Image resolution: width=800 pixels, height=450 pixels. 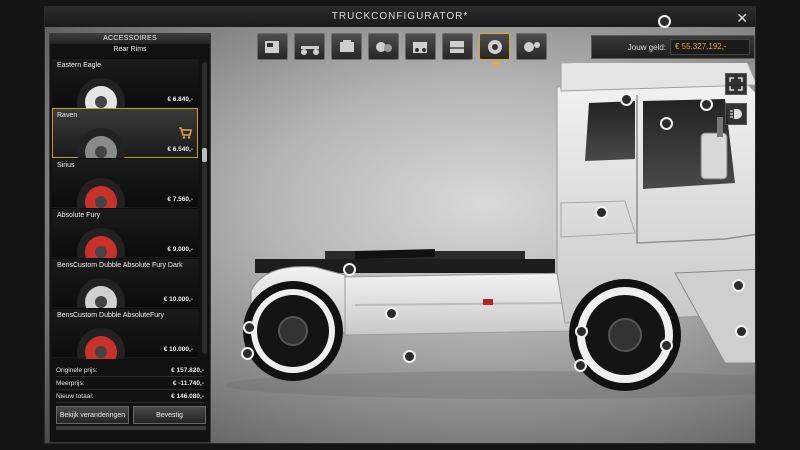 What do you see at coordinates (188, 383) in the screenshot?
I see `extra-price-value: € -11.740,-` at bounding box center [188, 383].